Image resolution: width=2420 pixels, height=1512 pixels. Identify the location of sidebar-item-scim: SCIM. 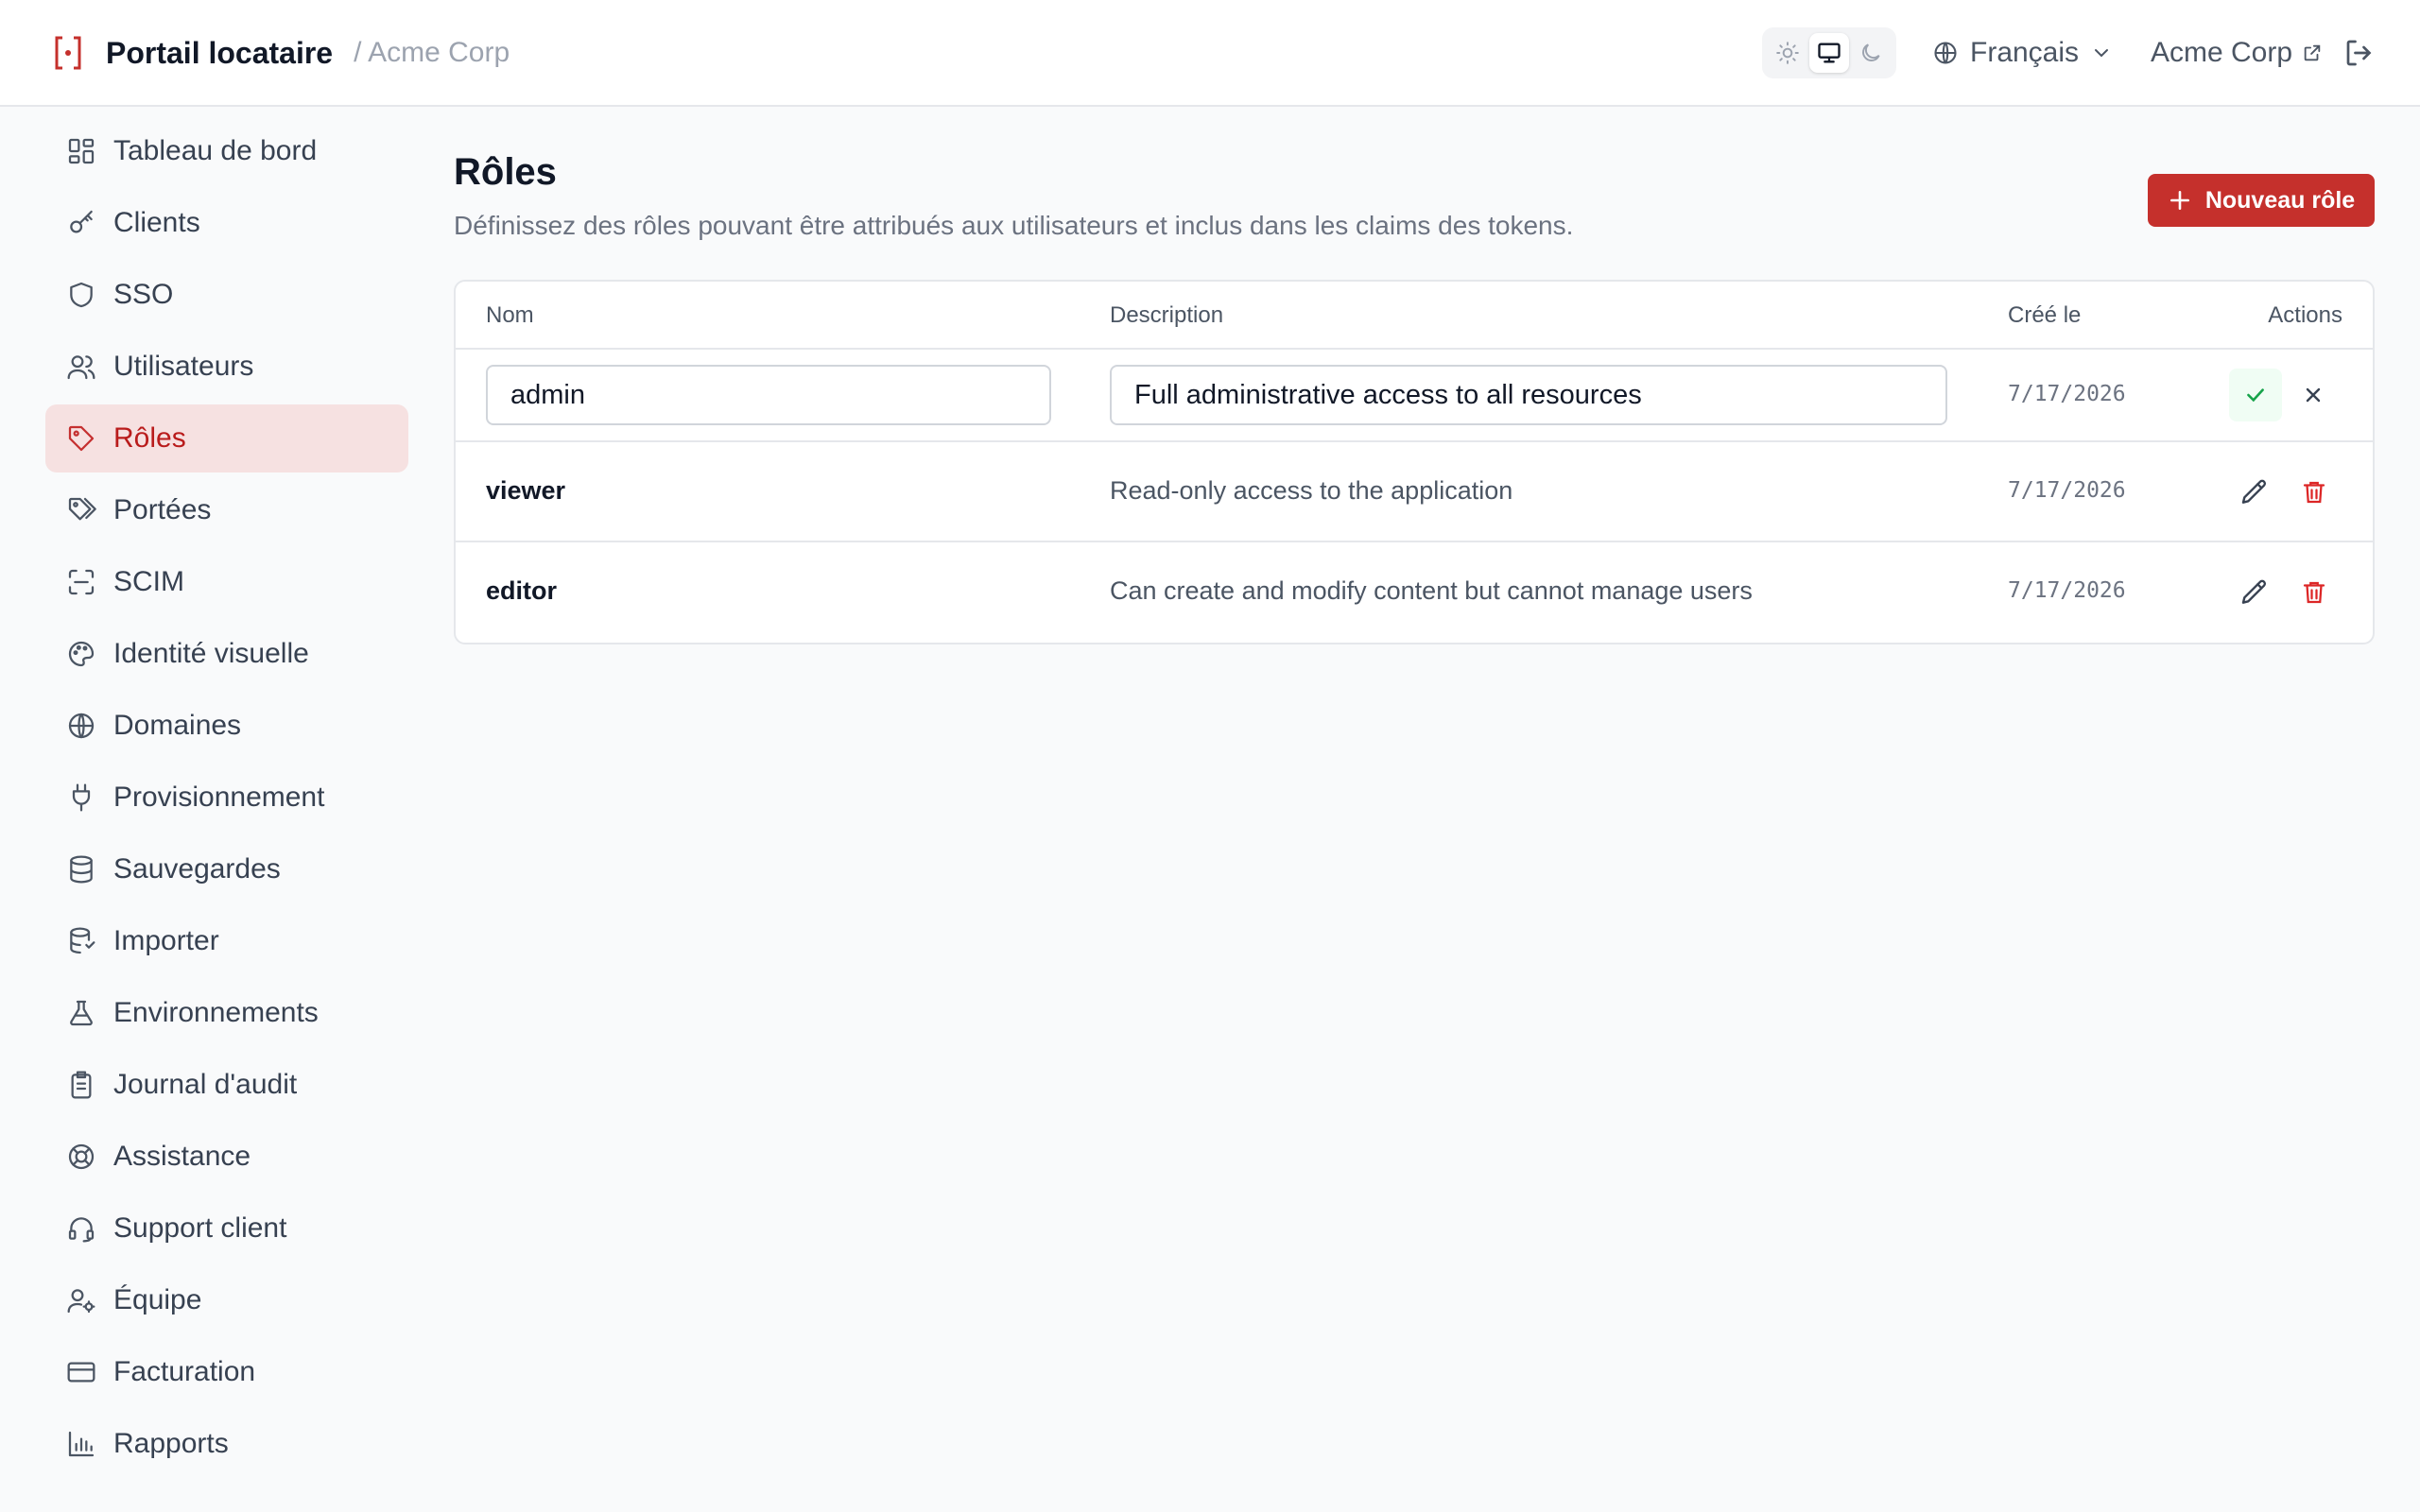
(226, 582).